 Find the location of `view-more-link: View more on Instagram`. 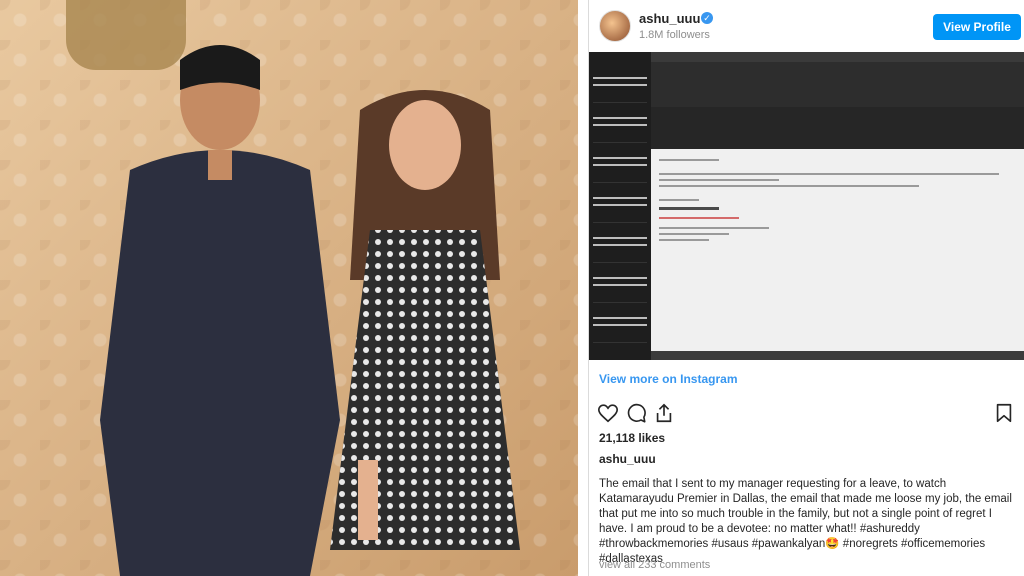

view-more-link: View more on Instagram is located at coordinates (668, 379).